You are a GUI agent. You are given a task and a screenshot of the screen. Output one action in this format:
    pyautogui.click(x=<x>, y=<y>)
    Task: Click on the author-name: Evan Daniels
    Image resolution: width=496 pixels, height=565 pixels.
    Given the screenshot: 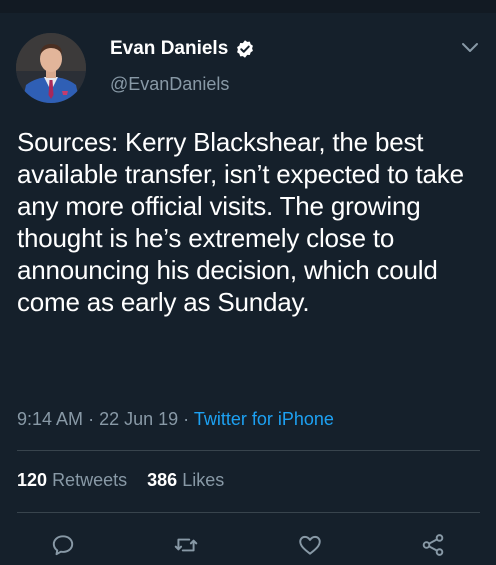 What is the action you would take?
    pyautogui.click(x=169, y=49)
    